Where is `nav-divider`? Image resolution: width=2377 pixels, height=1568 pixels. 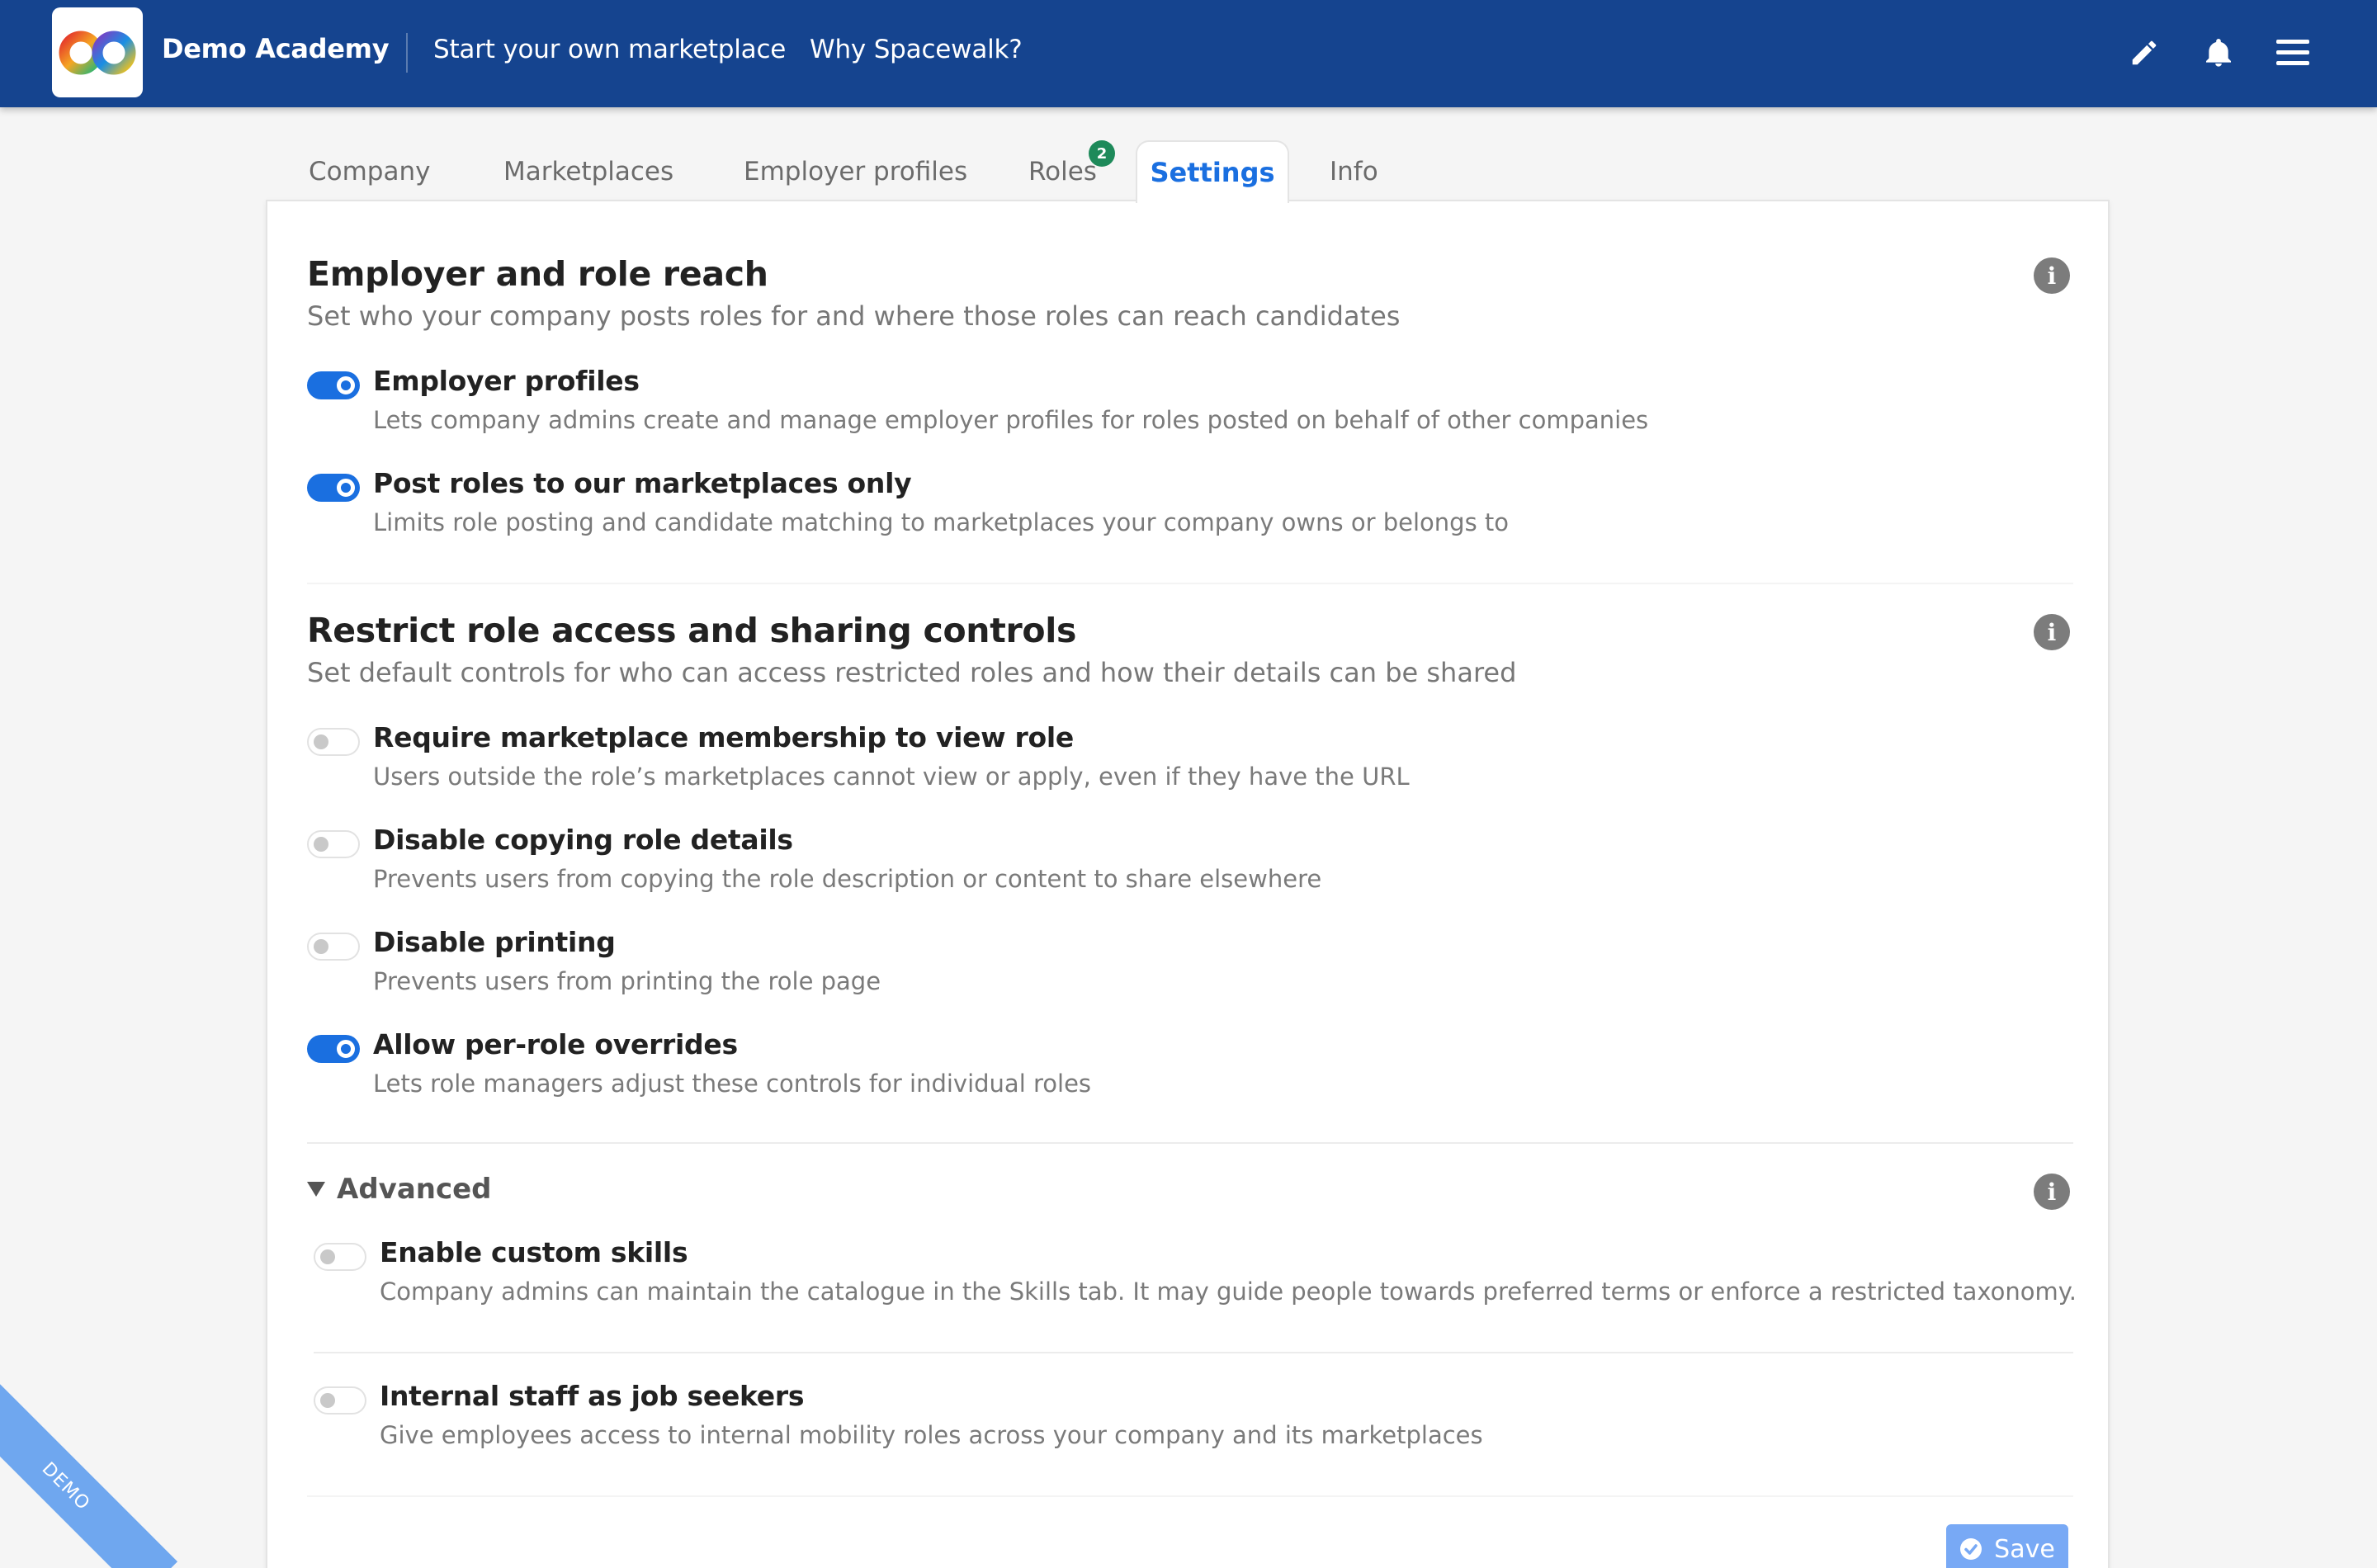 nav-divider is located at coordinates (407, 53).